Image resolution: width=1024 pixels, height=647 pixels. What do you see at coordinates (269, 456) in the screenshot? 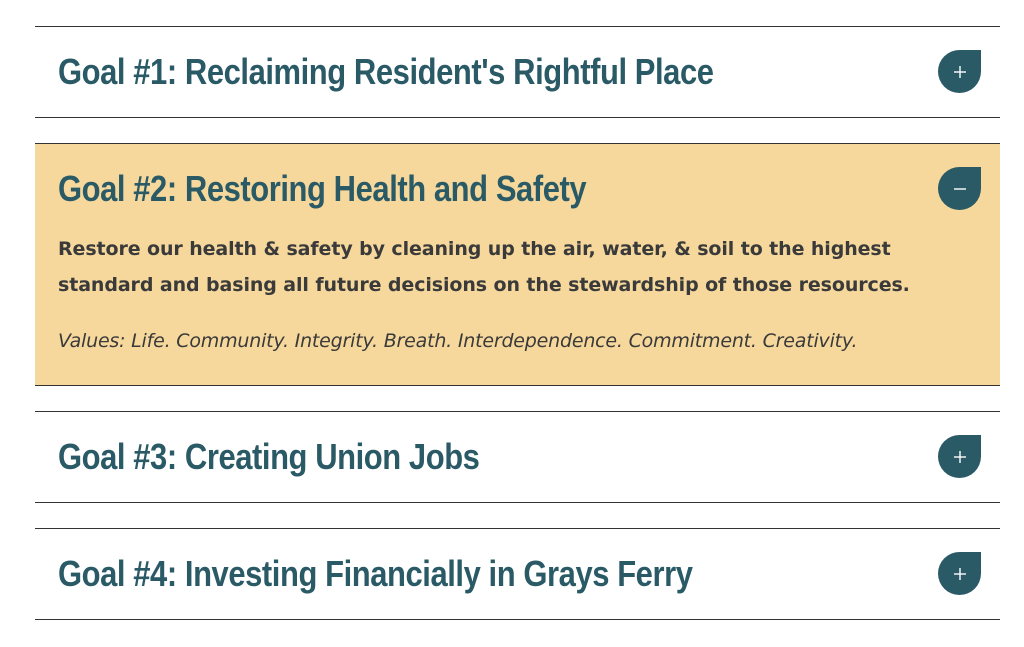
I see `goal-3-title: Goal #3: Creating Union Jobs` at bounding box center [269, 456].